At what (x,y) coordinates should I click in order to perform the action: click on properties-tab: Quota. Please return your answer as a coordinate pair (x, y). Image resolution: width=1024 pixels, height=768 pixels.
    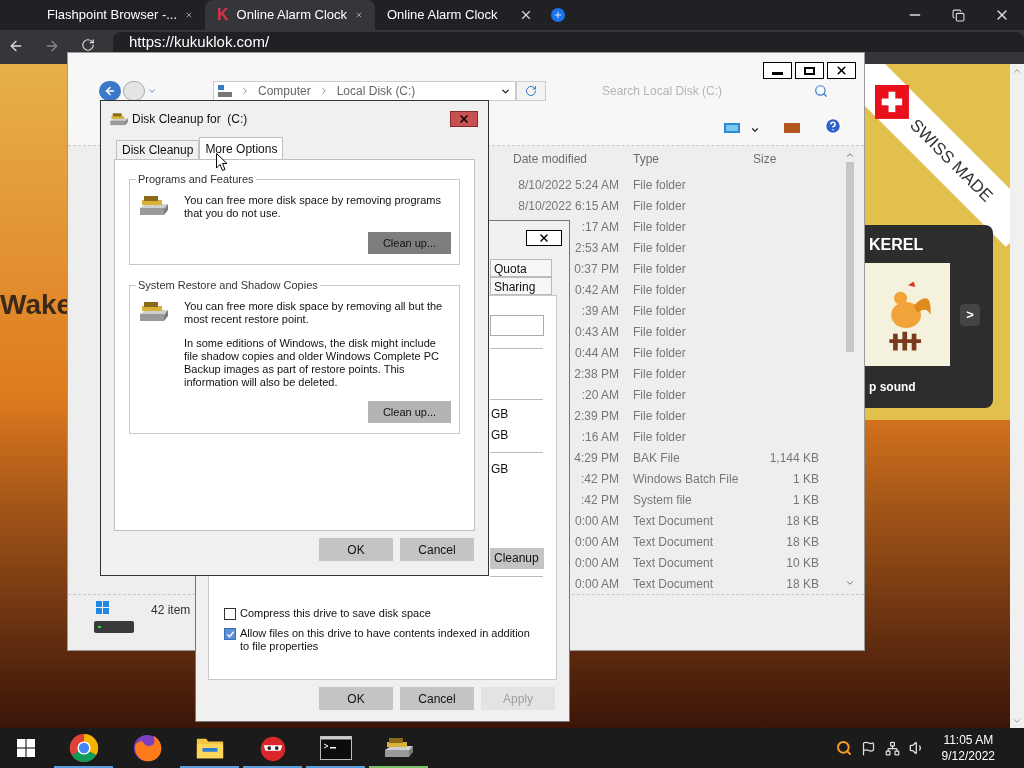
    Looking at the image, I should click on (521, 268).